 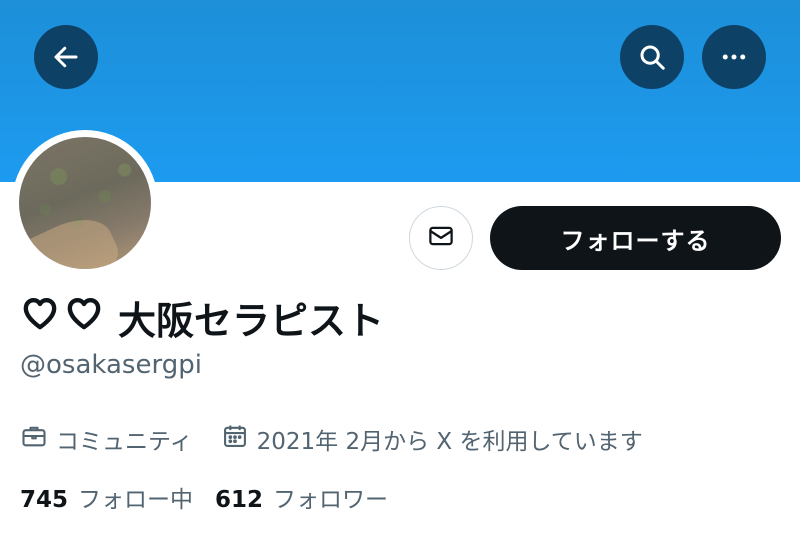 I want to click on search-icon, so click(x=652, y=57).